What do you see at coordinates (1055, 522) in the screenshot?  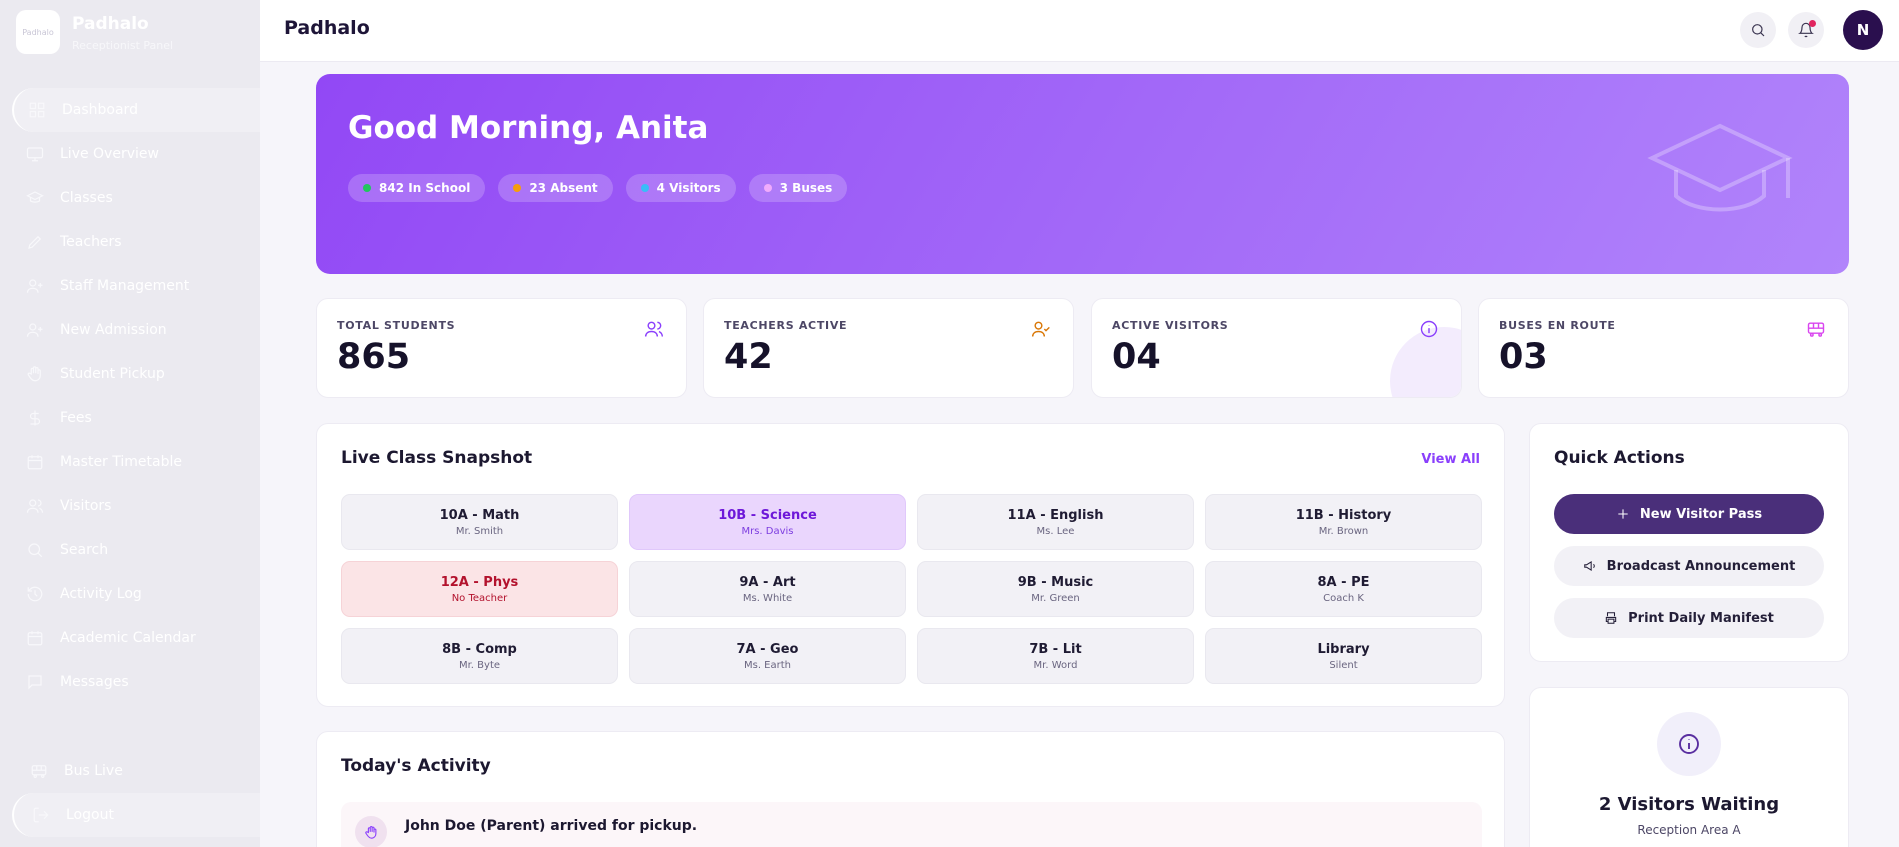 I see `class-card: 11A - English Ms. Lee` at bounding box center [1055, 522].